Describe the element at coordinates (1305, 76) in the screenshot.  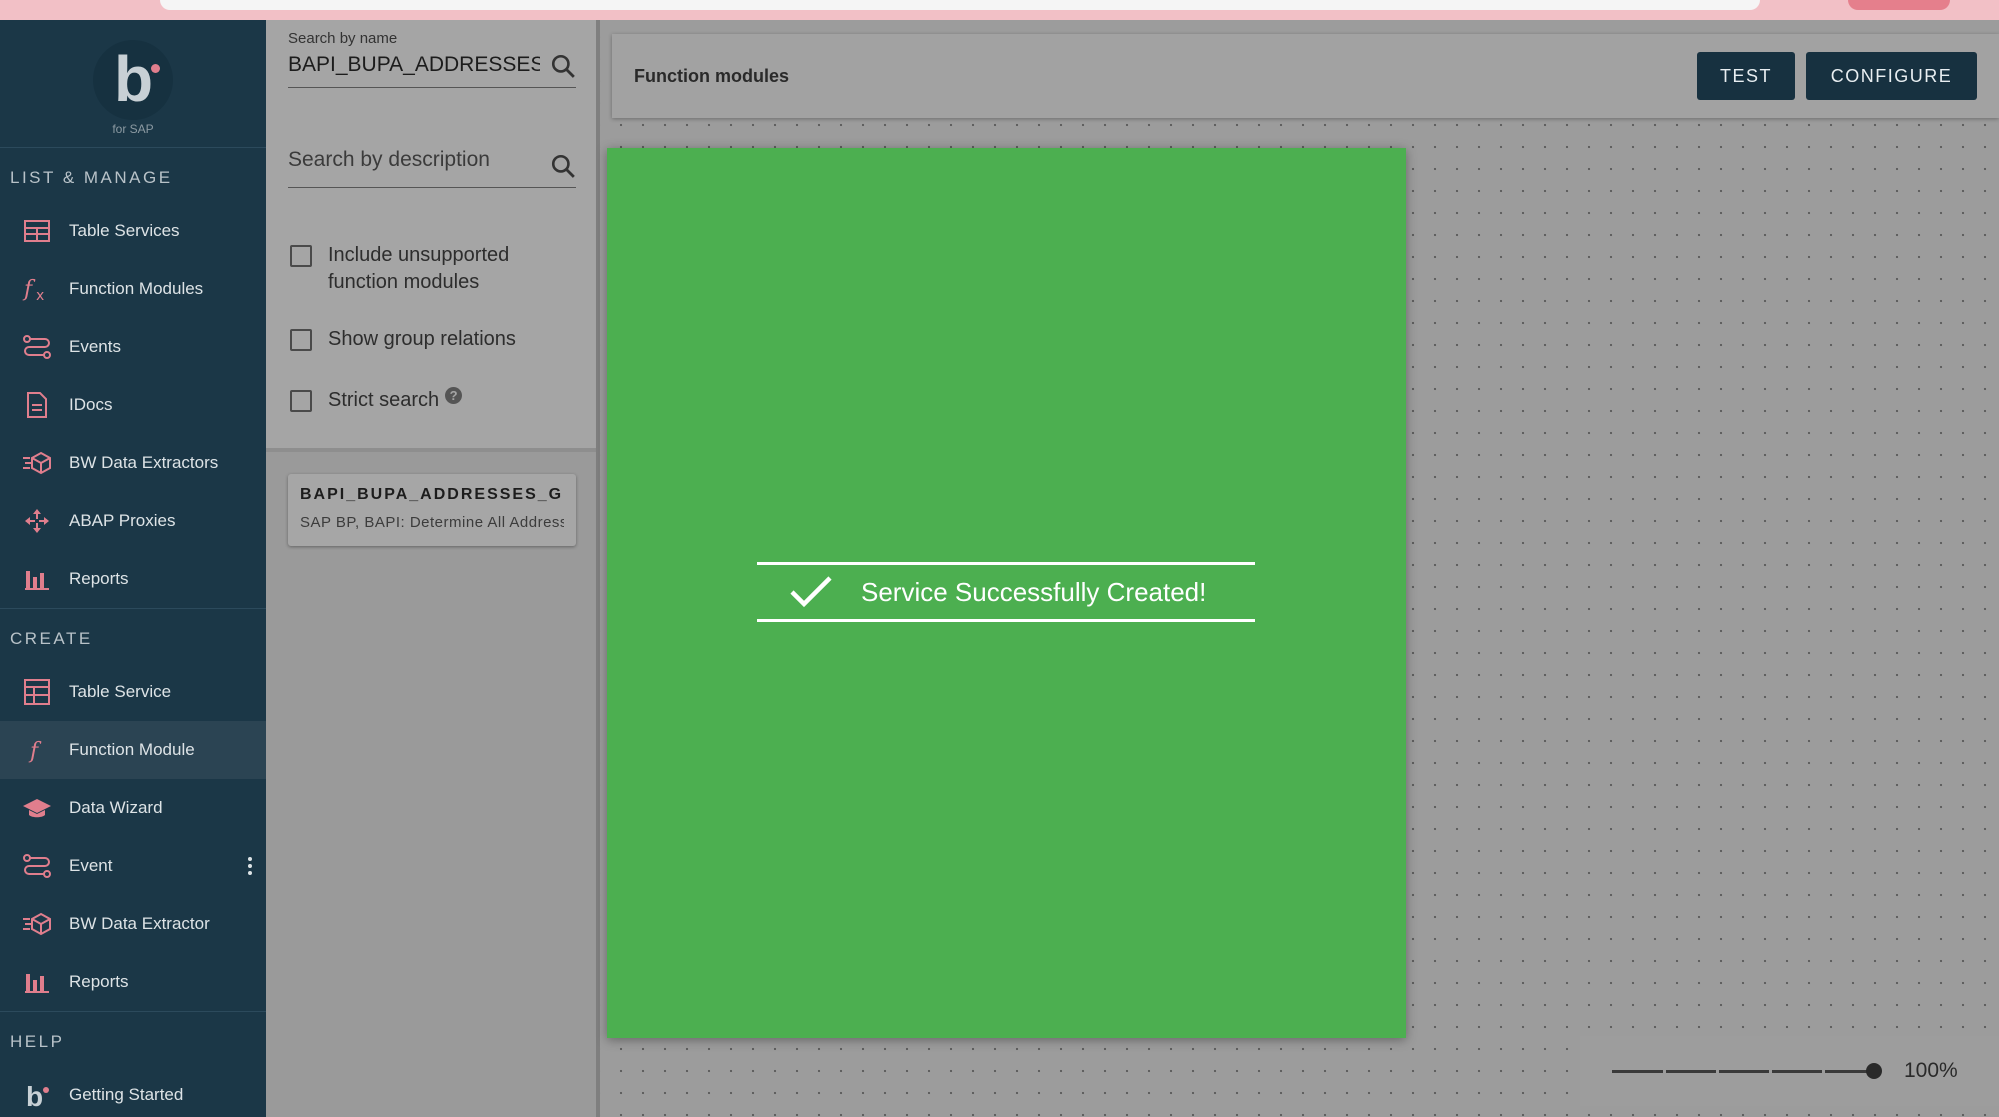
I see `function-modules-header: Function modules TEST CONFIGURE` at that location.